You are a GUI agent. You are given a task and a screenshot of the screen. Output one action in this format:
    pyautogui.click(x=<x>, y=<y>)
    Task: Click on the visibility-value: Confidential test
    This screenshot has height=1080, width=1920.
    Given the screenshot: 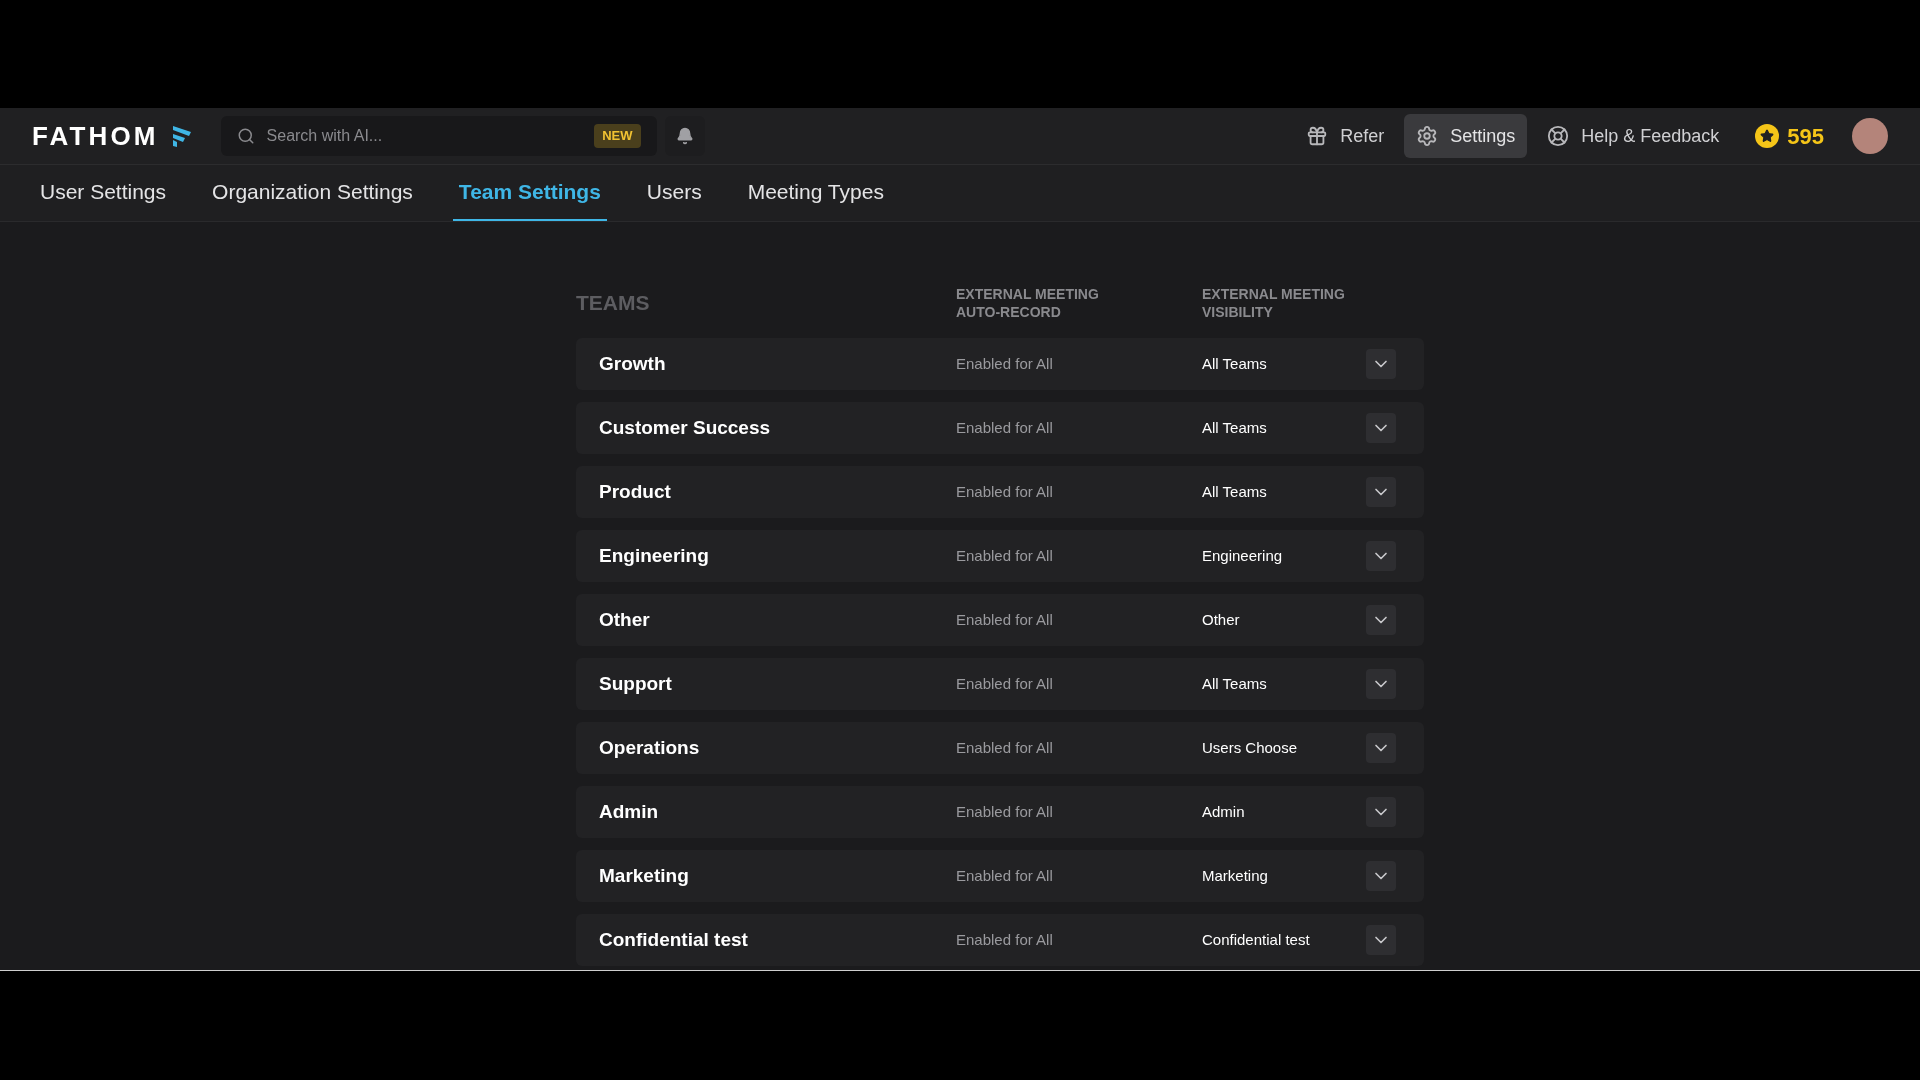 What is the action you would take?
    pyautogui.click(x=1256, y=939)
    